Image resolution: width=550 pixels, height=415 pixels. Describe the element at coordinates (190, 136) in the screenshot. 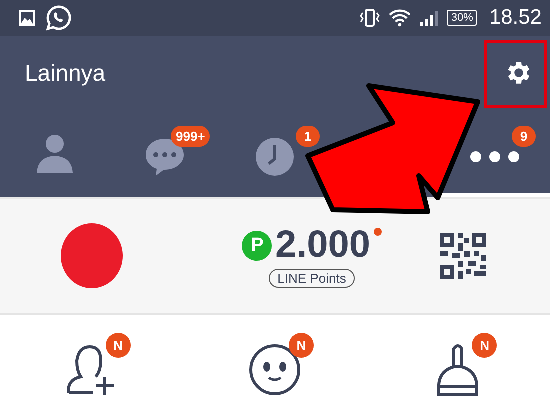

I see `notification-count: 999+` at that location.